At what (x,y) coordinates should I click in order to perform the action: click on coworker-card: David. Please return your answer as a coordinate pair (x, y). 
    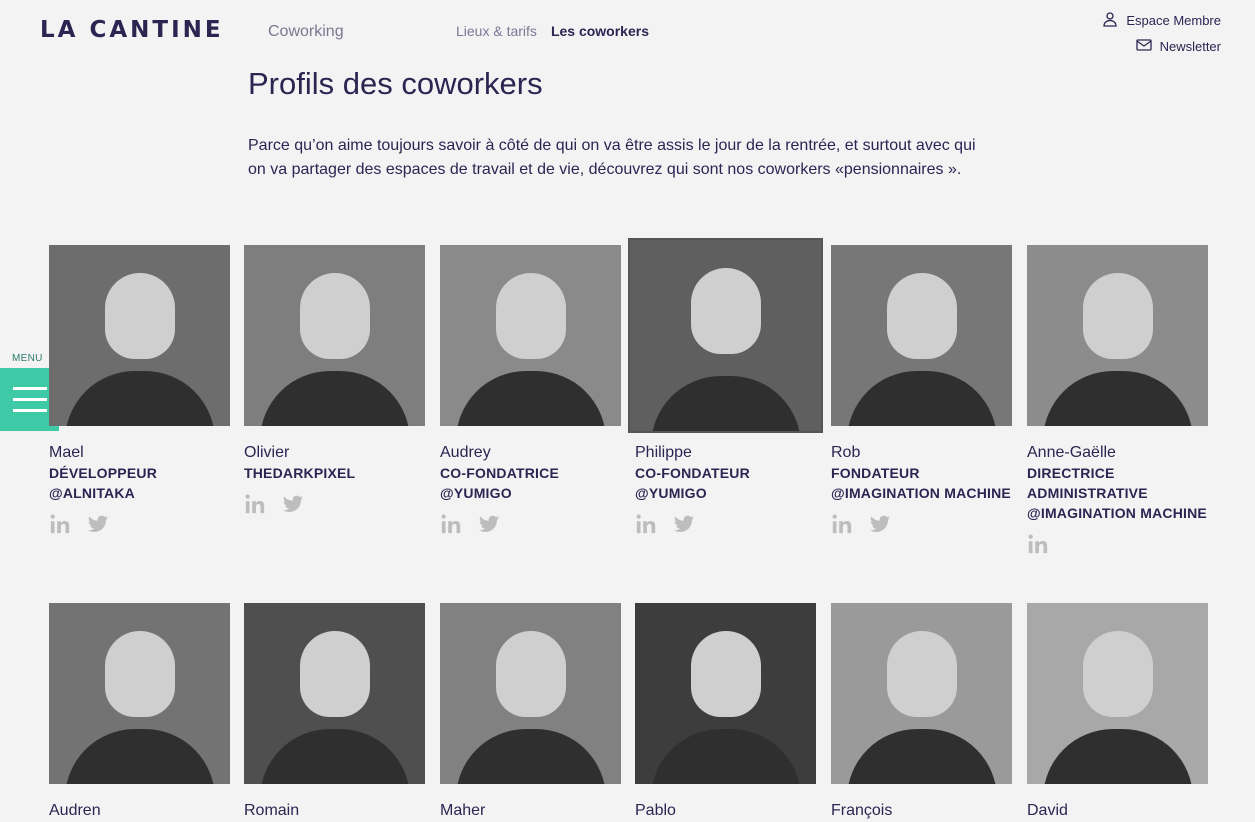
    Looking at the image, I should click on (1117, 712).